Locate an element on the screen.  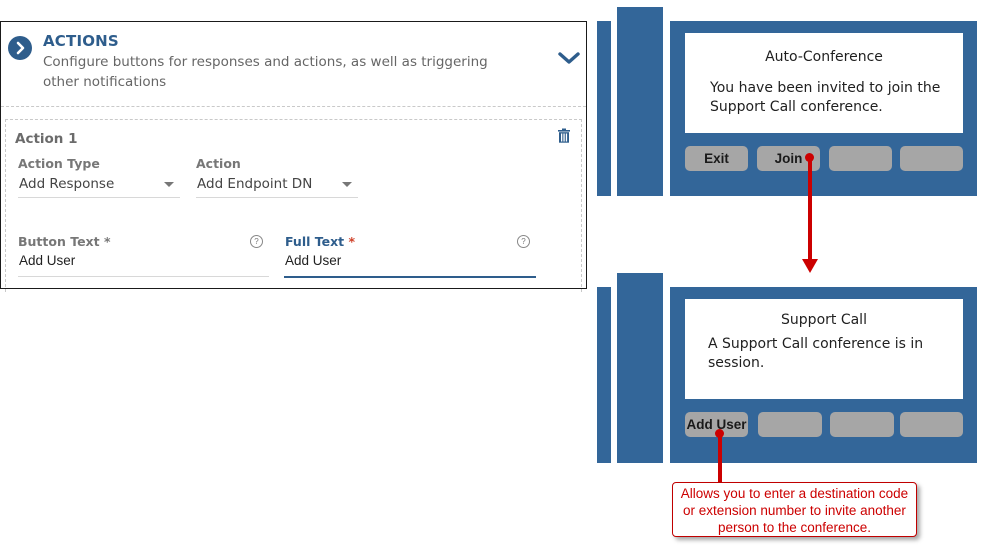
full-text-label: Full Text * is located at coordinates (320, 241).